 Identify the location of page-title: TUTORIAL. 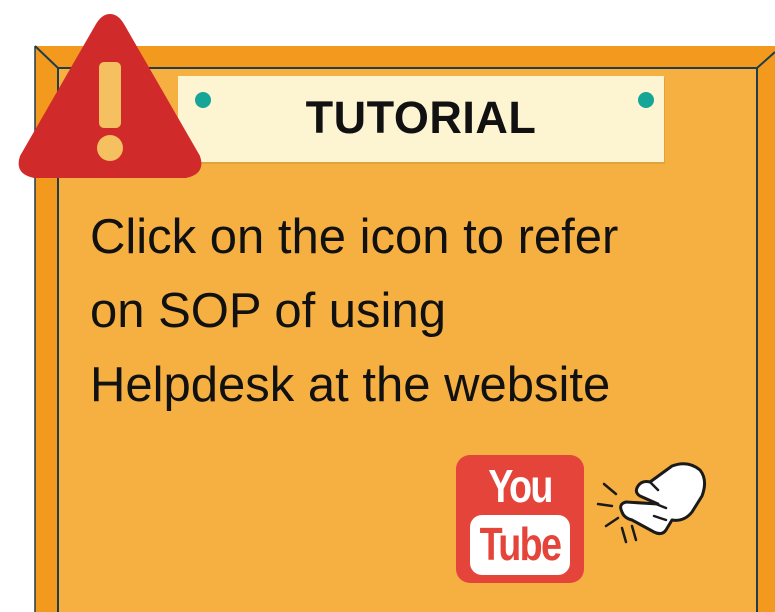
(421, 117).